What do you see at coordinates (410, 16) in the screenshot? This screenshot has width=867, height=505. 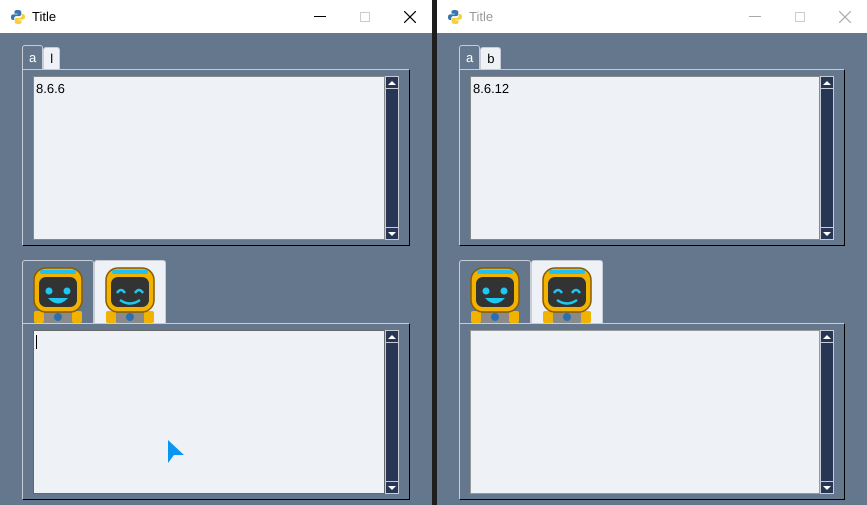 I see `close-icon` at bounding box center [410, 16].